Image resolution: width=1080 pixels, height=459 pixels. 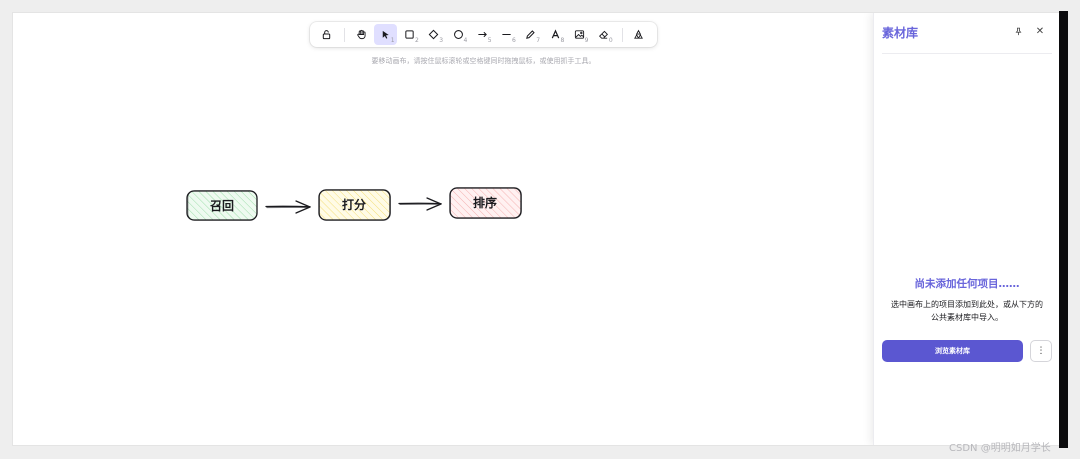 I want to click on arrow-tool-button: 5, so click(x=482, y=34).